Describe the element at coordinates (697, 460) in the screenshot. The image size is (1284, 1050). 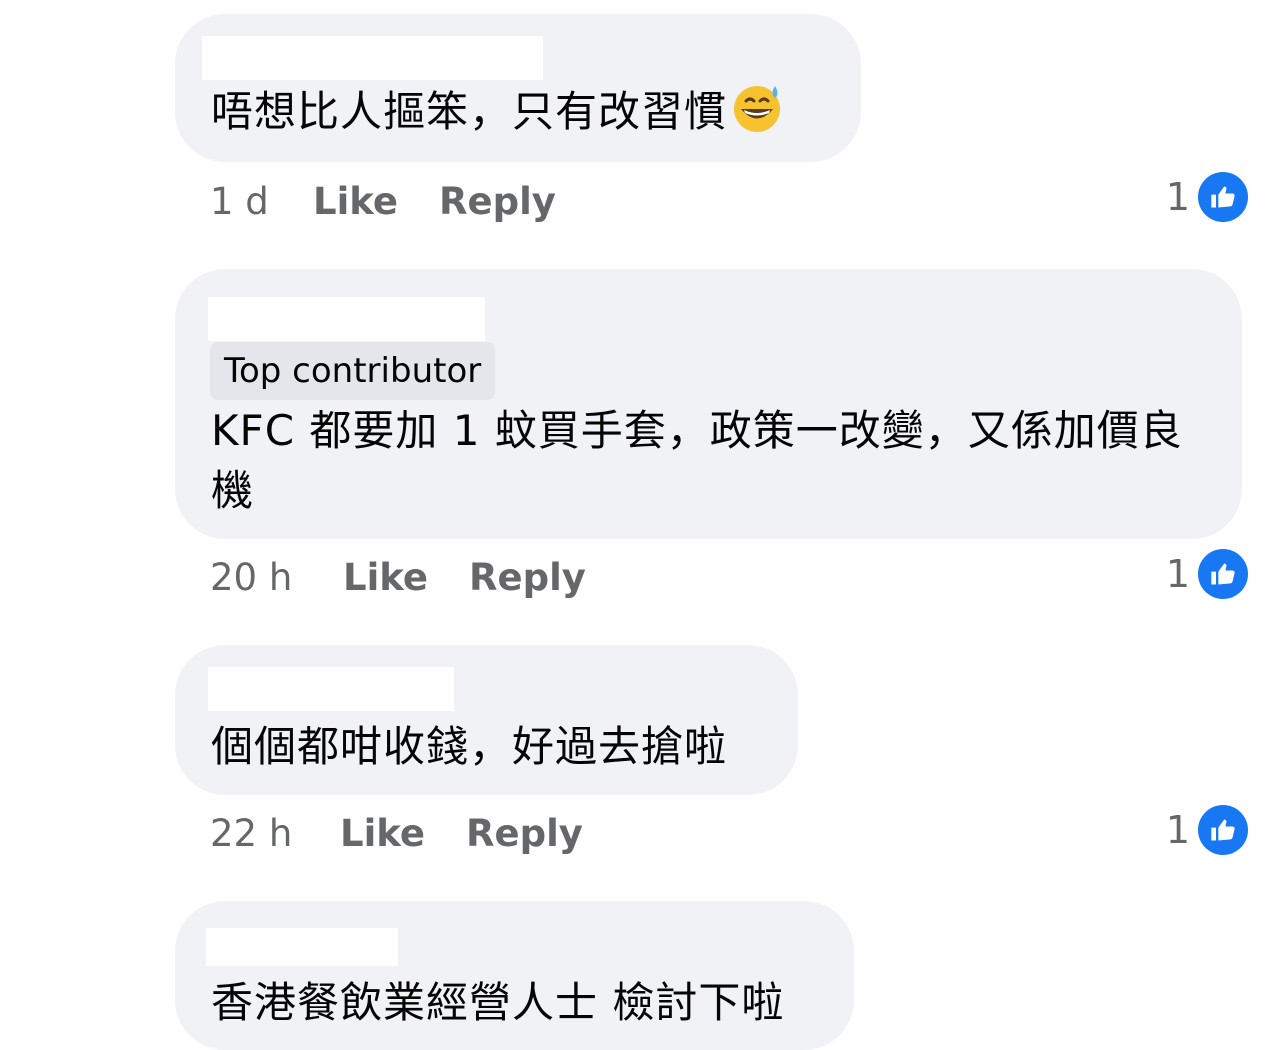
I see `comment-text: KFC 都要加 1 蚊買手套，政策一改變，又係加價良機` at that location.